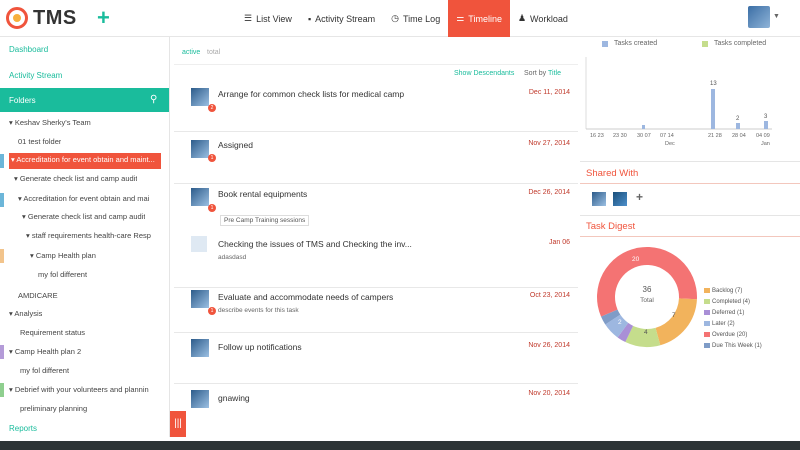 The width and height of the screenshot is (800, 450). What do you see at coordinates (639, 197) in the screenshot?
I see `add-share-button: +` at bounding box center [639, 197].